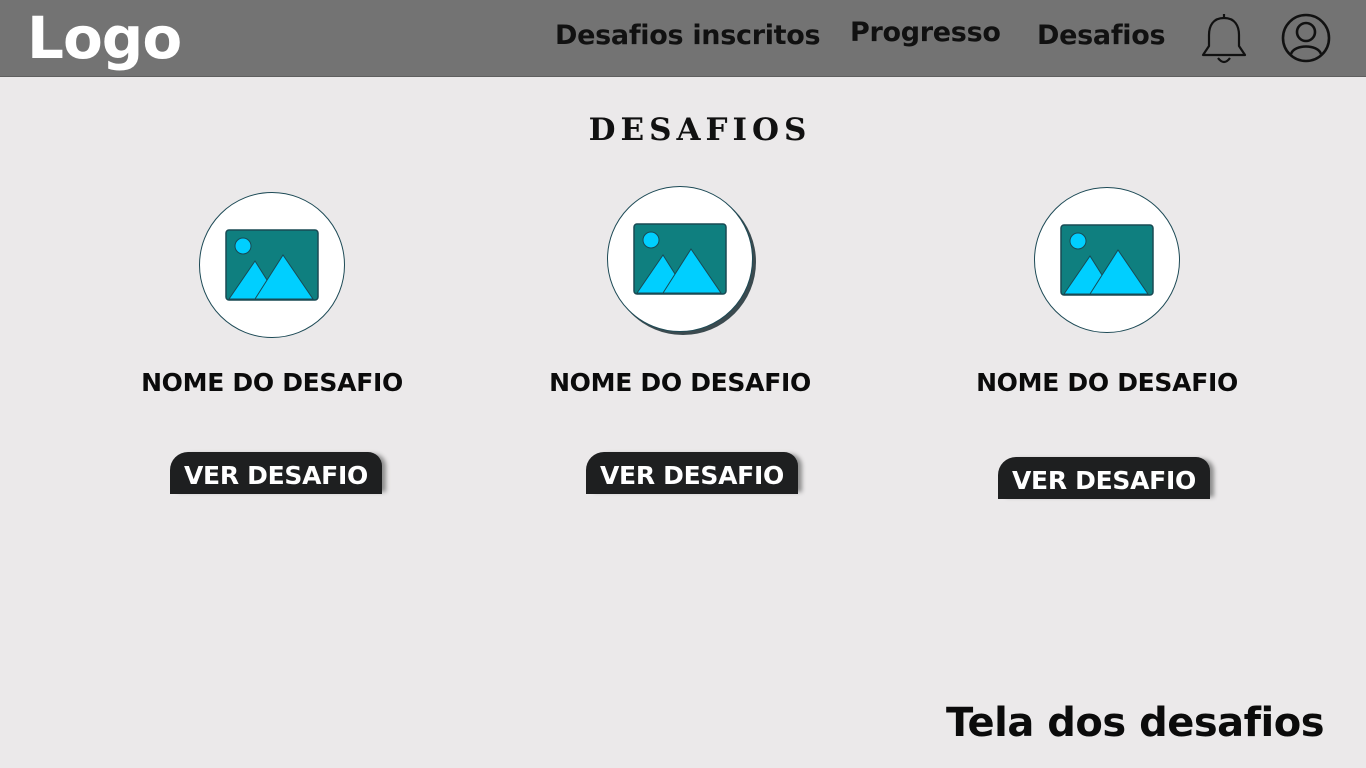  What do you see at coordinates (1224, 40) in the screenshot?
I see `bell-icon` at bounding box center [1224, 40].